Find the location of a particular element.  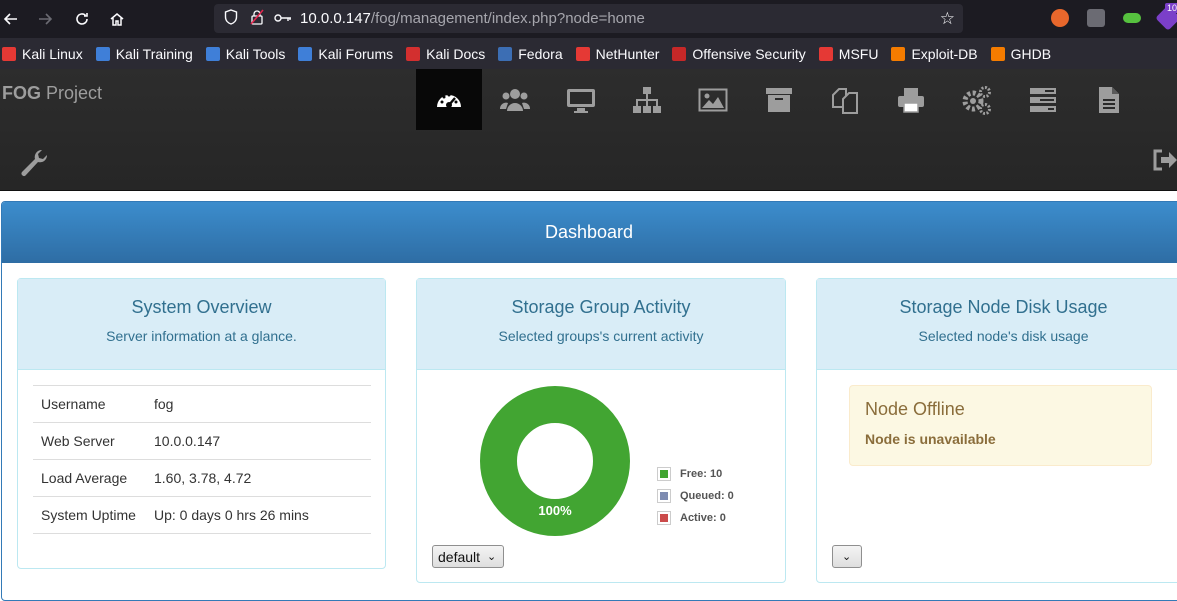

insecure-lock-icon is located at coordinates (257, 18).